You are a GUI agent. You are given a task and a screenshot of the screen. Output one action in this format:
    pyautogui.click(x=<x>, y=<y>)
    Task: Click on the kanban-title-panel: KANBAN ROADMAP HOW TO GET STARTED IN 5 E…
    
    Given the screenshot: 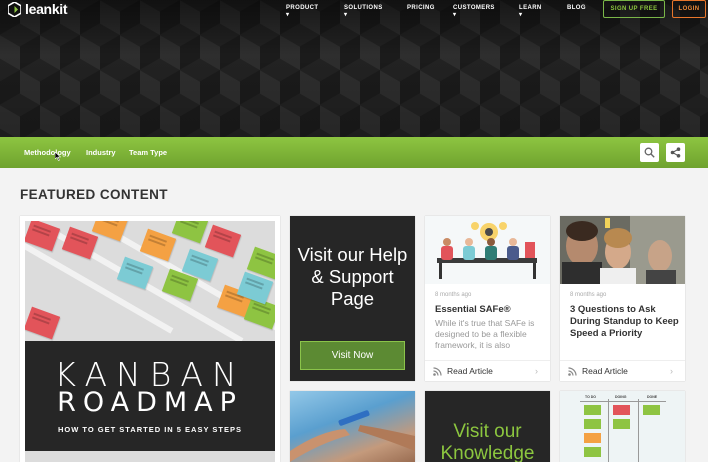 What is the action you would take?
    pyautogui.click(x=150, y=396)
    